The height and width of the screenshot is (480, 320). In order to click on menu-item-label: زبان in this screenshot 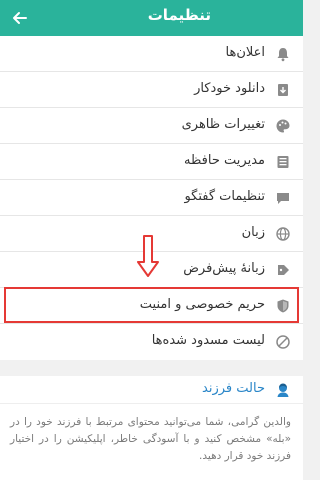, I will do `click(253, 232)`.